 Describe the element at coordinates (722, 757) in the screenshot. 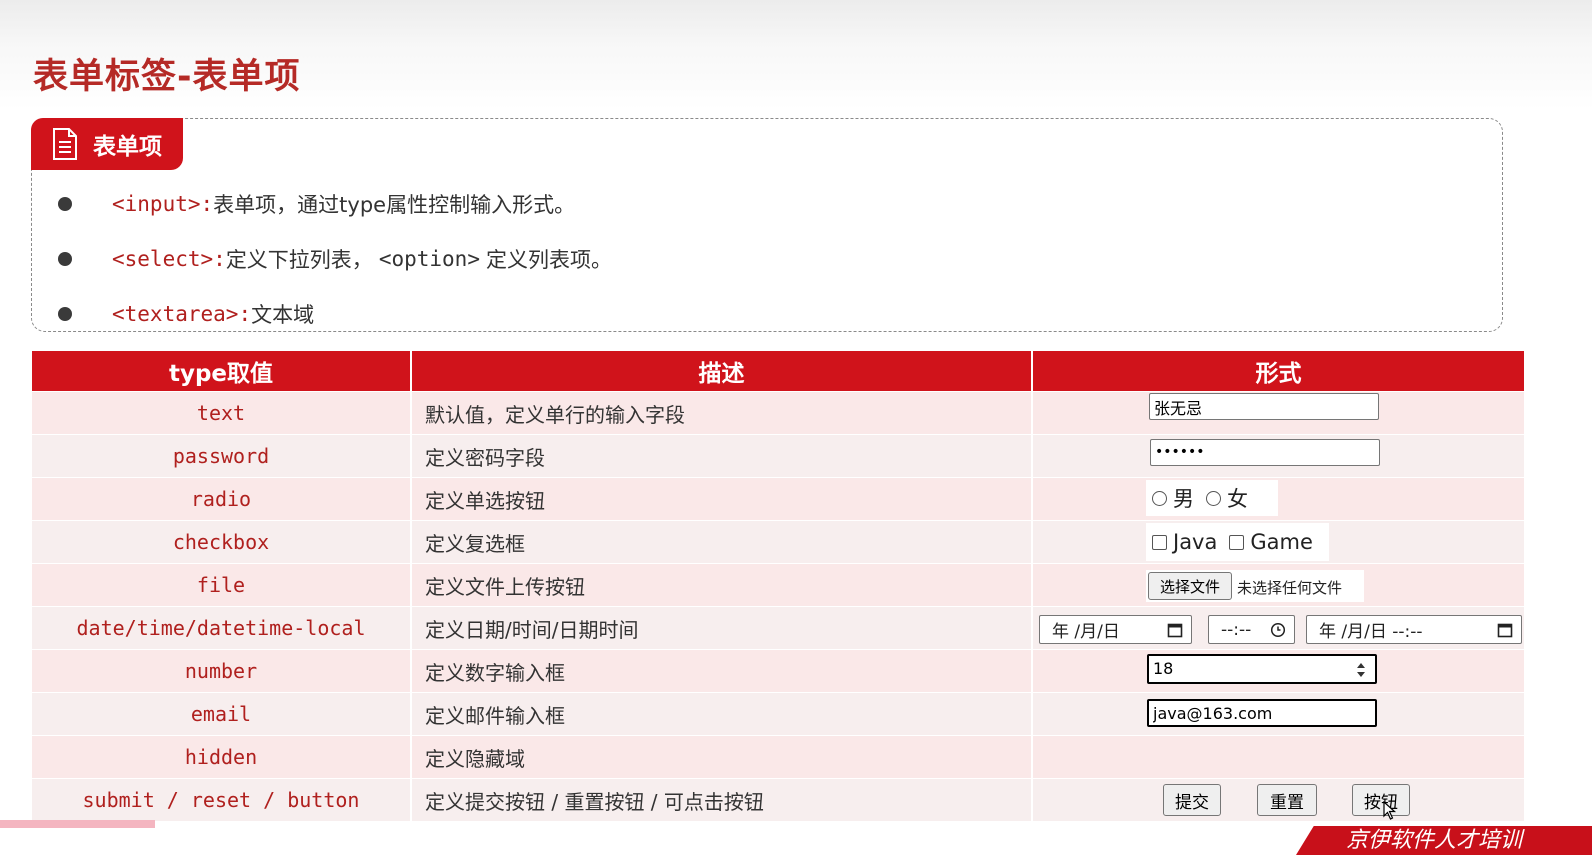

I see `desc-cell: 定义隐藏域` at that location.